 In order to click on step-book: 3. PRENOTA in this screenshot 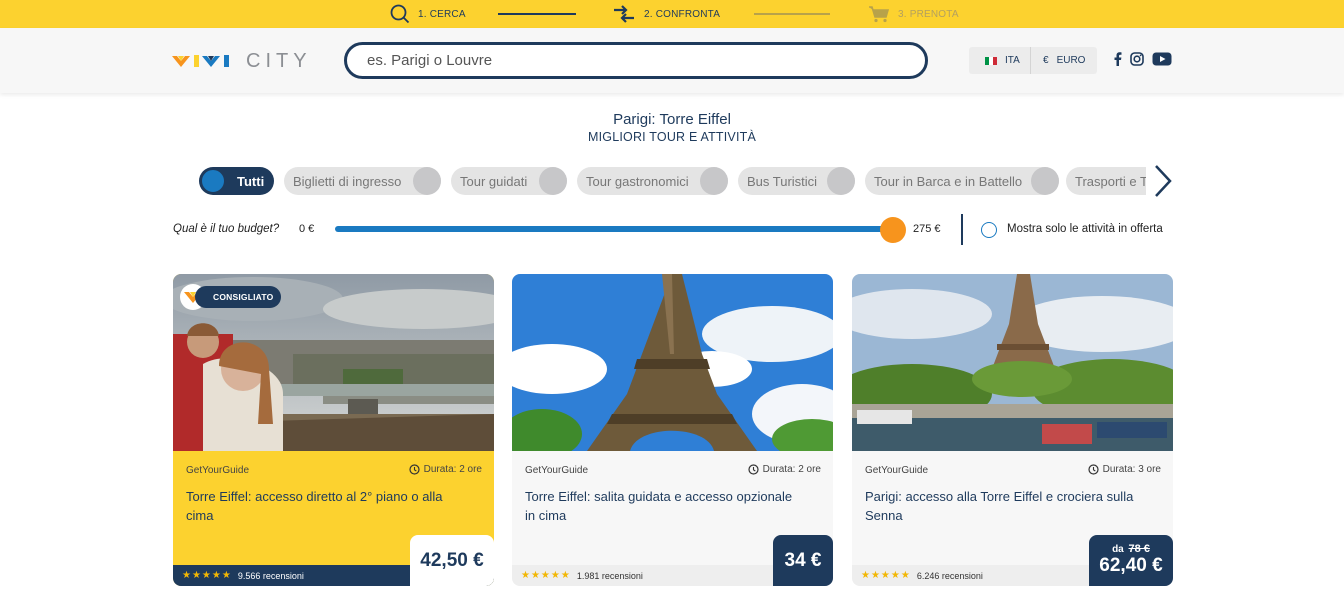, I will do `click(913, 14)`.